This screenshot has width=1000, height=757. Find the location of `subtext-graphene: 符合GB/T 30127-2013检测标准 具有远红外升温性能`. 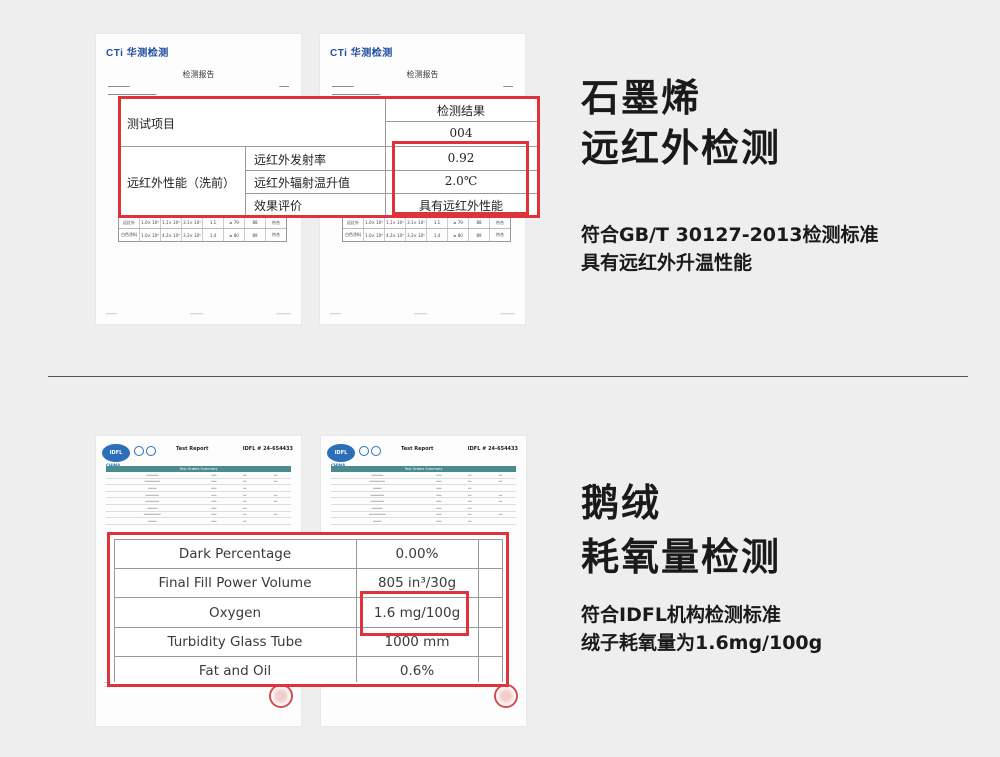

subtext-graphene: 符合GB/T 30127-2013检测标准 具有远红外升温性能 is located at coordinates (730, 249).